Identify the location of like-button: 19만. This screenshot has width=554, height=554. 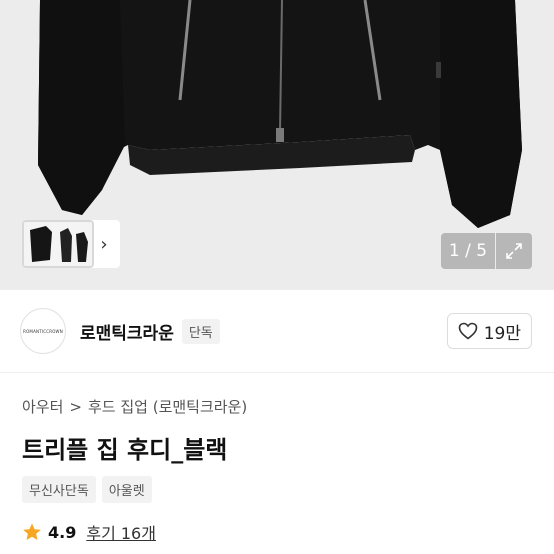
(489, 331).